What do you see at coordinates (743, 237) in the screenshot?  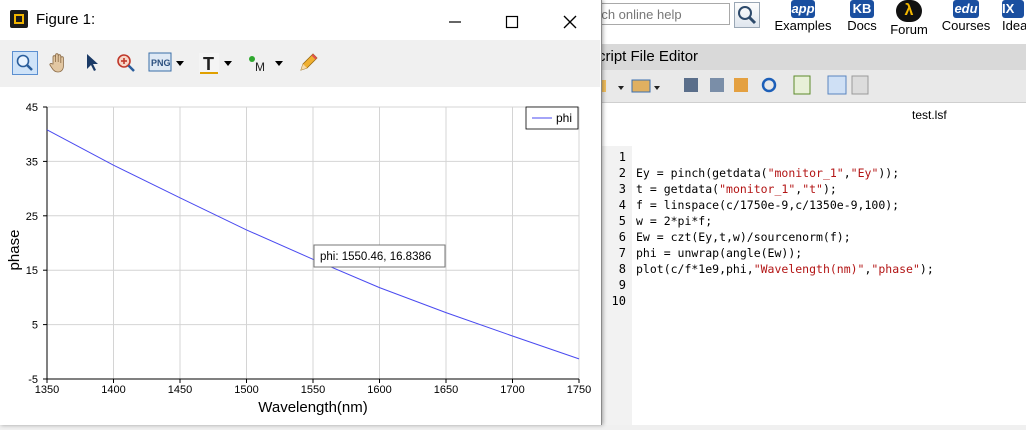 I see `code-line: Ew = czt(Ey,t,w)/sourcenorm(f);` at bounding box center [743, 237].